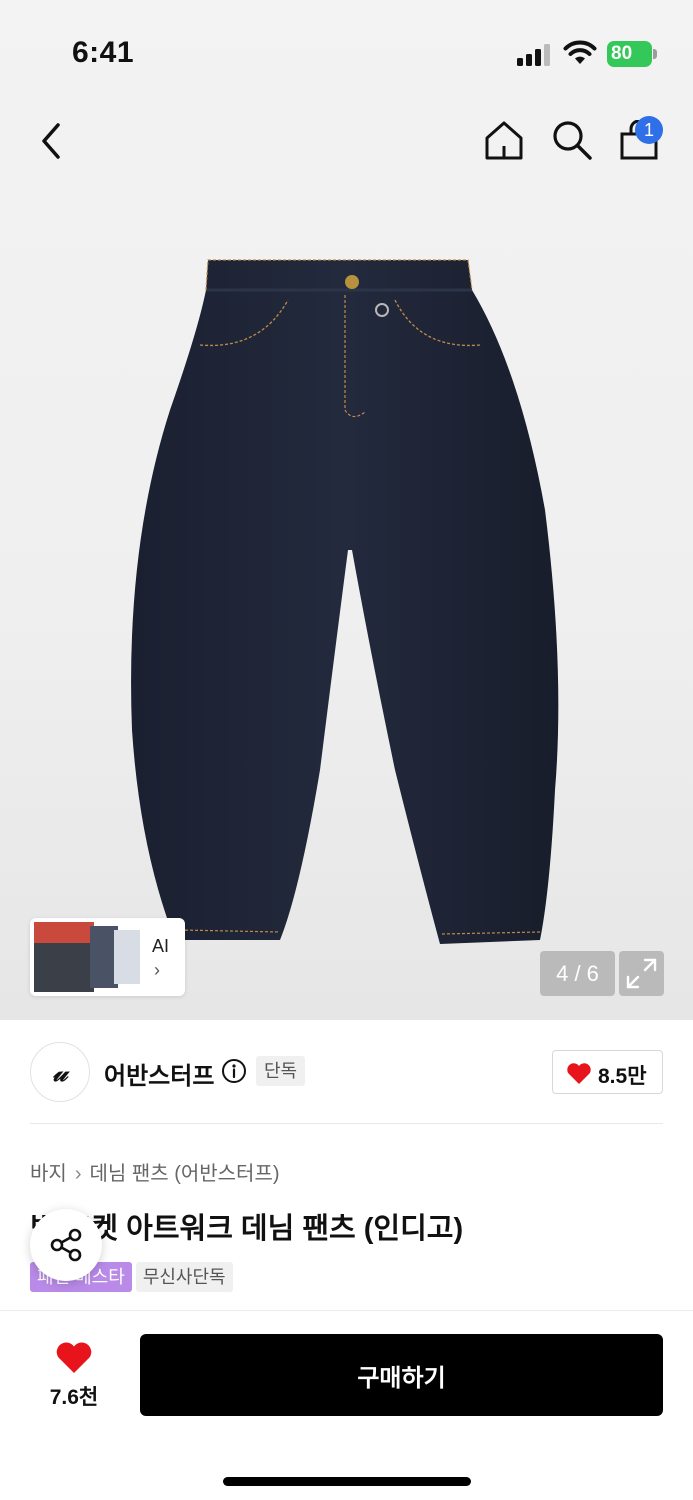 The height and width of the screenshot is (1500, 693). What do you see at coordinates (74, 1397) in the screenshot?
I see `wish-count: 7.6천` at bounding box center [74, 1397].